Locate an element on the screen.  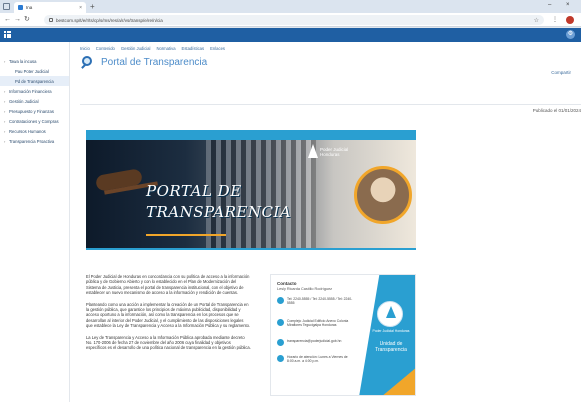
page-header: Portal de Transparencia is located at coordinates (143, 62).